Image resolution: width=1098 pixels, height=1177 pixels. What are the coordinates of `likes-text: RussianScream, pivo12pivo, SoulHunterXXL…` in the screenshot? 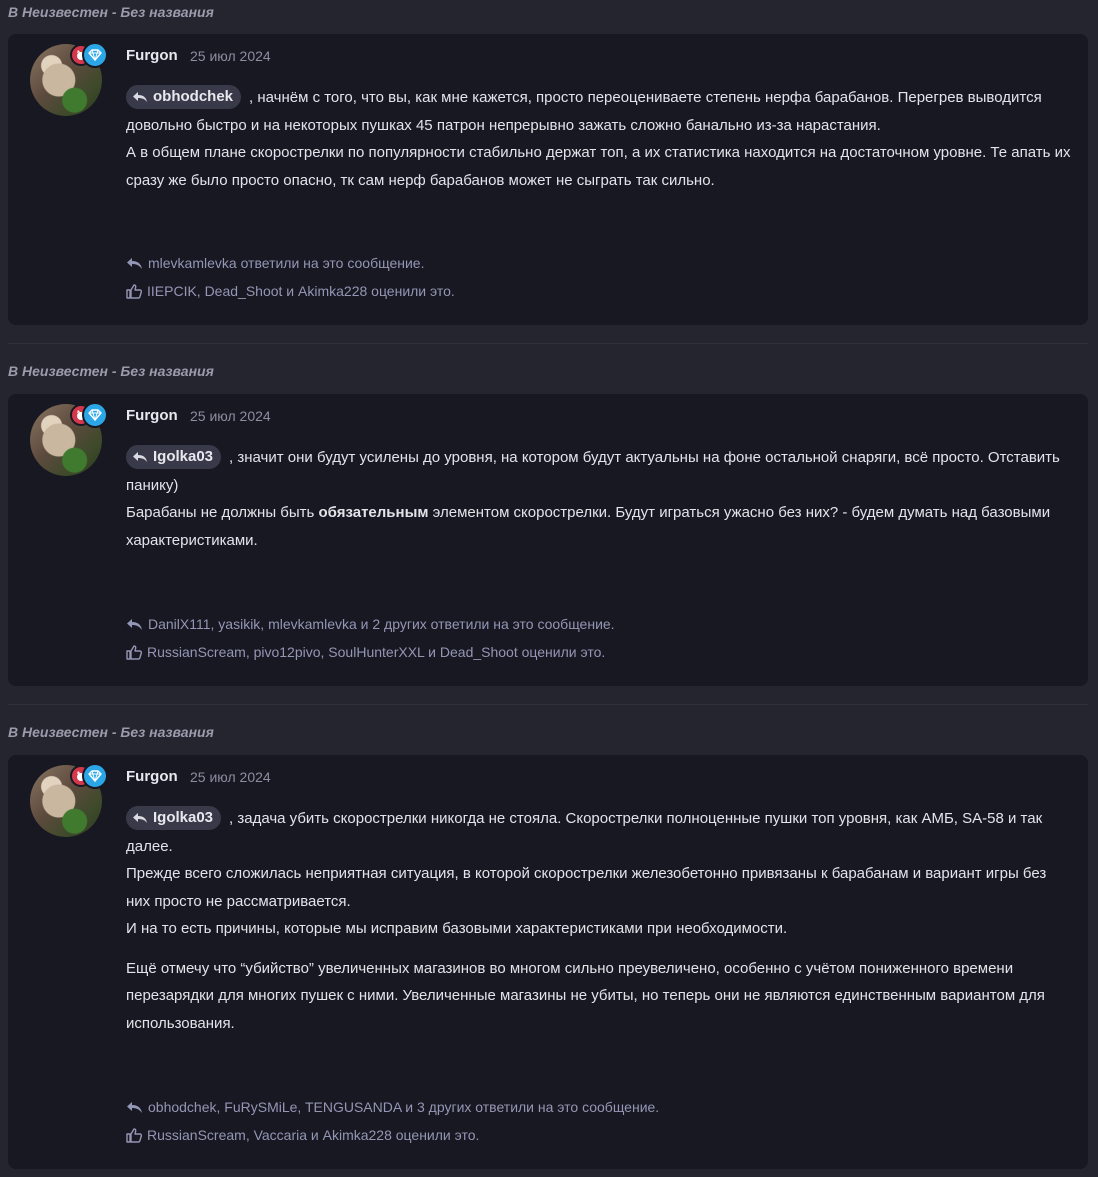 It's located at (376, 652).